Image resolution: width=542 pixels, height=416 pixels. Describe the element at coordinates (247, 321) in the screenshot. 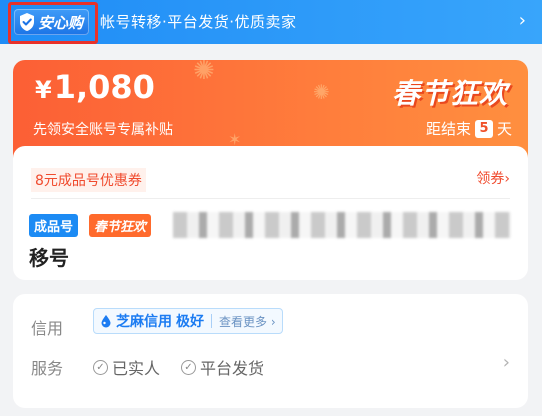

I see `view-more-link: 查看更多 ›` at that location.